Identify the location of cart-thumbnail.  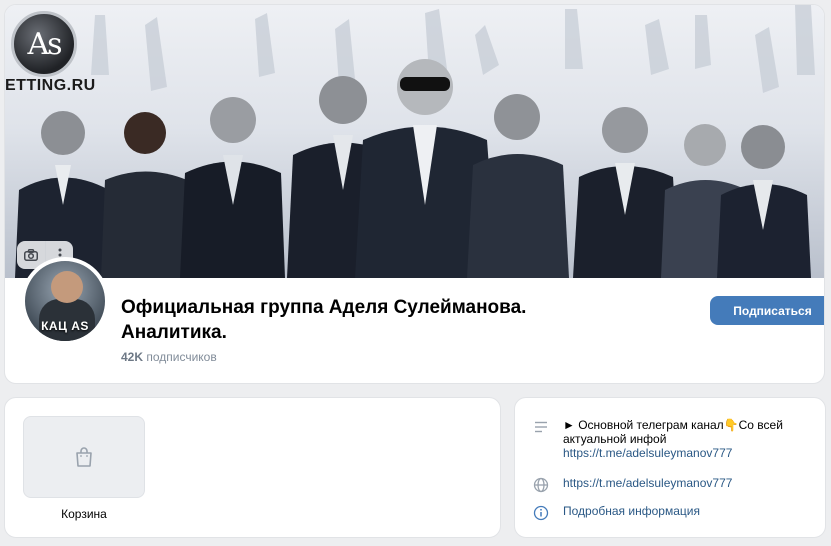
(84, 457).